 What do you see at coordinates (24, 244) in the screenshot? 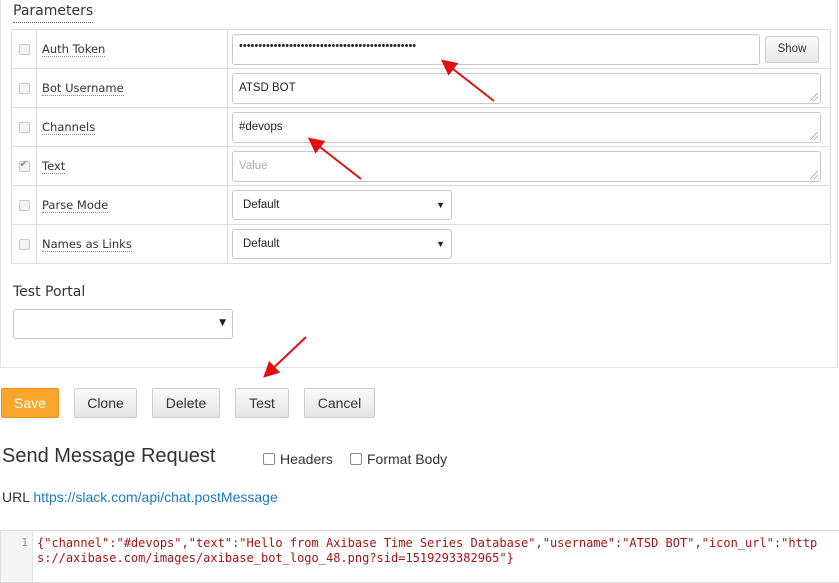
I see `names-as-links-checkbox` at bounding box center [24, 244].